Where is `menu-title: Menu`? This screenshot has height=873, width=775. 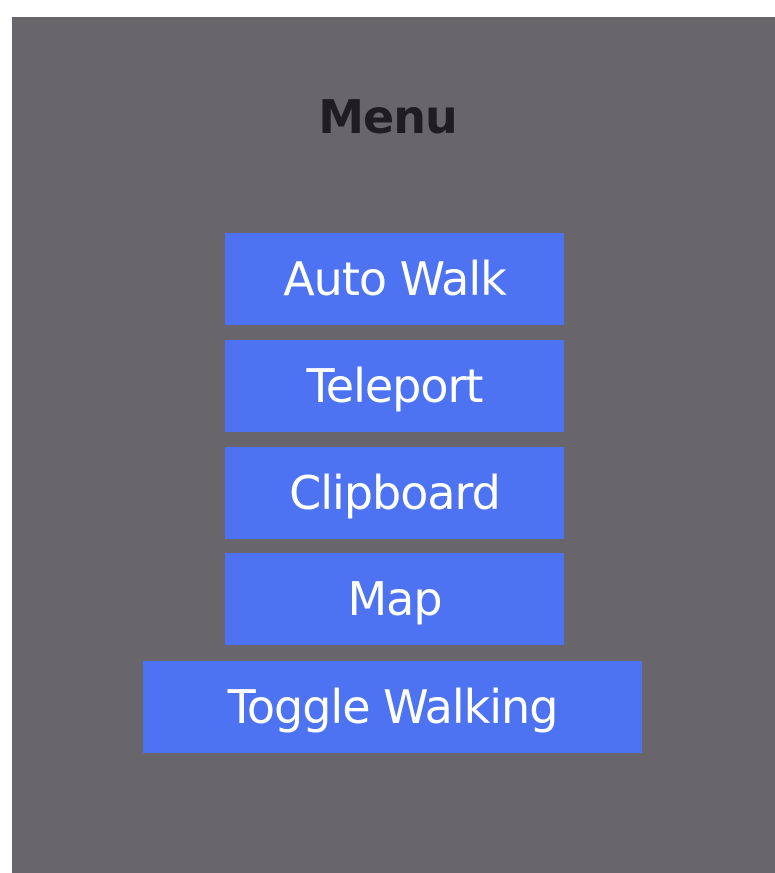 menu-title: Menu is located at coordinates (387, 117).